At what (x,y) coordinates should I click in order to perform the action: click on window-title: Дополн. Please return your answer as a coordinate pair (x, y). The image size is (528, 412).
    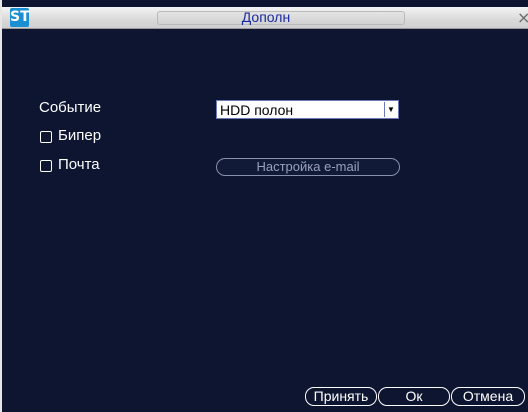
    Looking at the image, I should click on (266, 17).